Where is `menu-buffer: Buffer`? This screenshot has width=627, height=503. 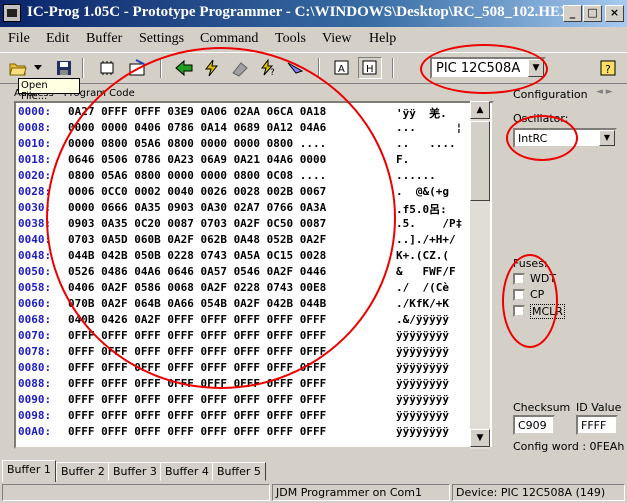
menu-buffer: Buffer is located at coordinates (104, 39).